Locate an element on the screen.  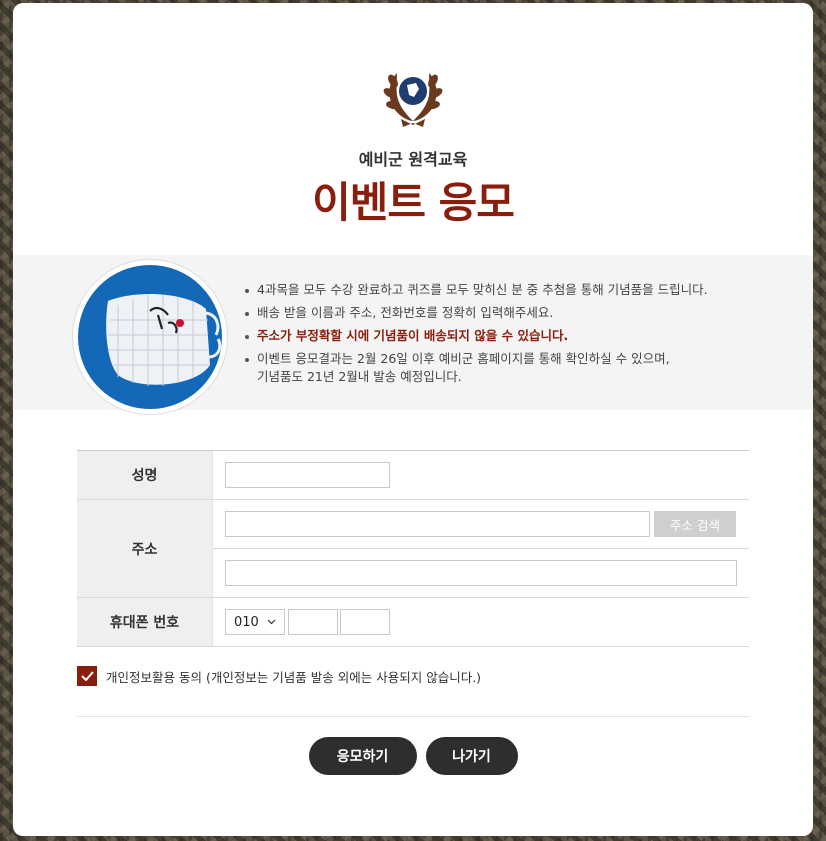
phone-label: 휴대폰 번호 is located at coordinates (145, 622).